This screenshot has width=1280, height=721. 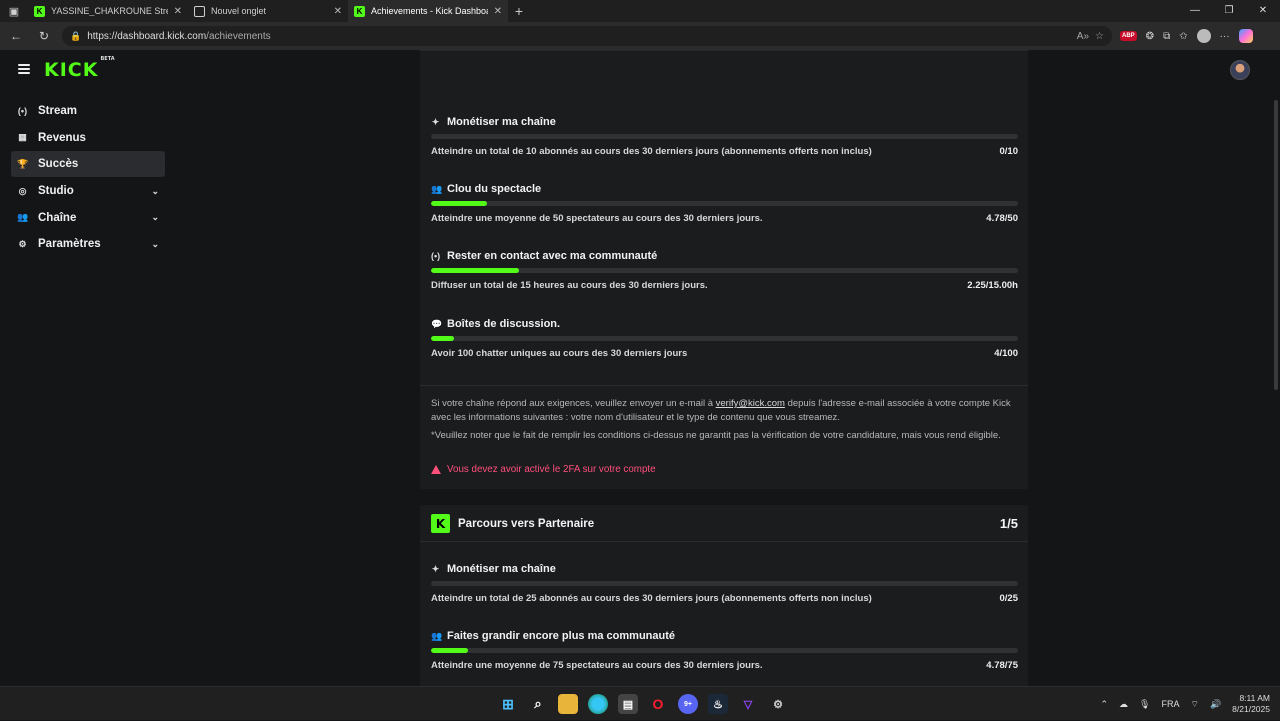 I want to click on app-triangle-icon: ▽, so click(x=748, y=704).